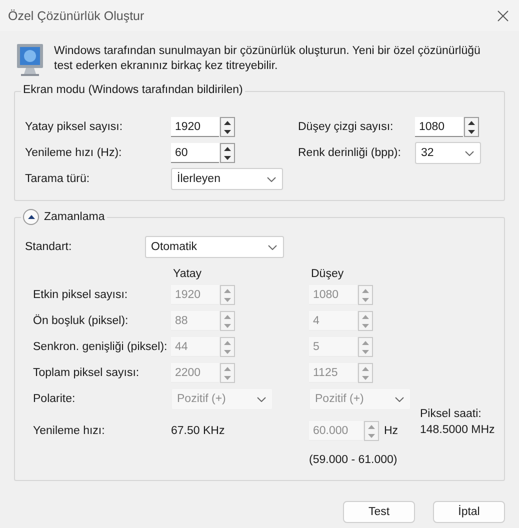 Image resolution: width=519 pixels, height=528 pixels. What do you see at coordinates (100, 347) in the screenshot?
I see `field-label: Senkron. genişliği (piksel):` at bounding box center [100, 347].